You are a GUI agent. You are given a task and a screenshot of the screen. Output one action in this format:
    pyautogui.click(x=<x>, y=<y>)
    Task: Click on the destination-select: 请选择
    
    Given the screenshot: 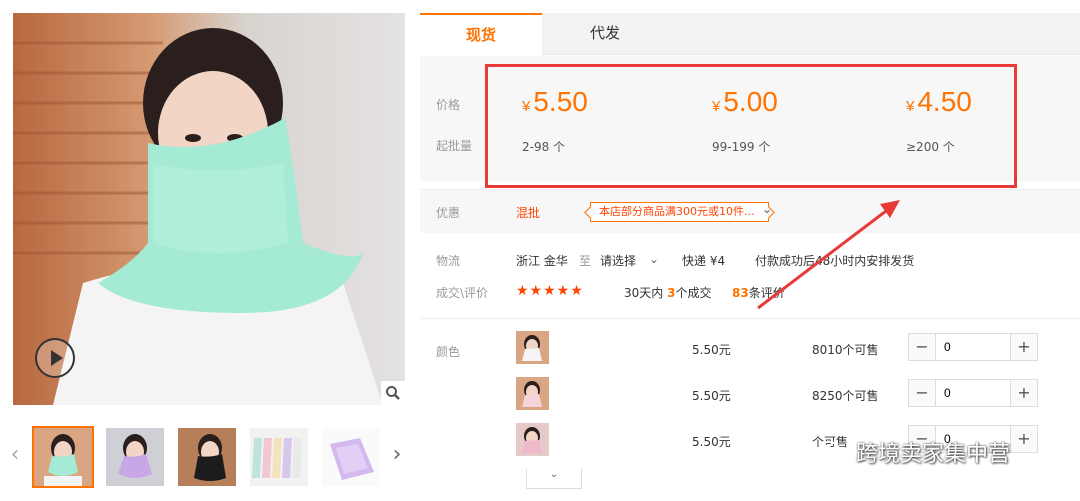 What is the action you would take?
    pyautogui.click(x=618, y=260)
    